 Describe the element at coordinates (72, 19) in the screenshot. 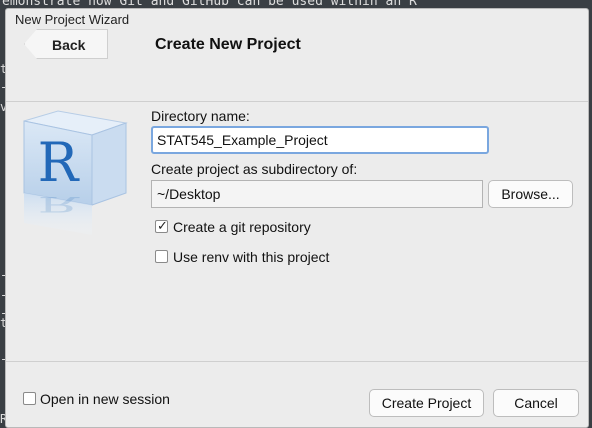

I see `window-title: New Project Wizard` at that location.